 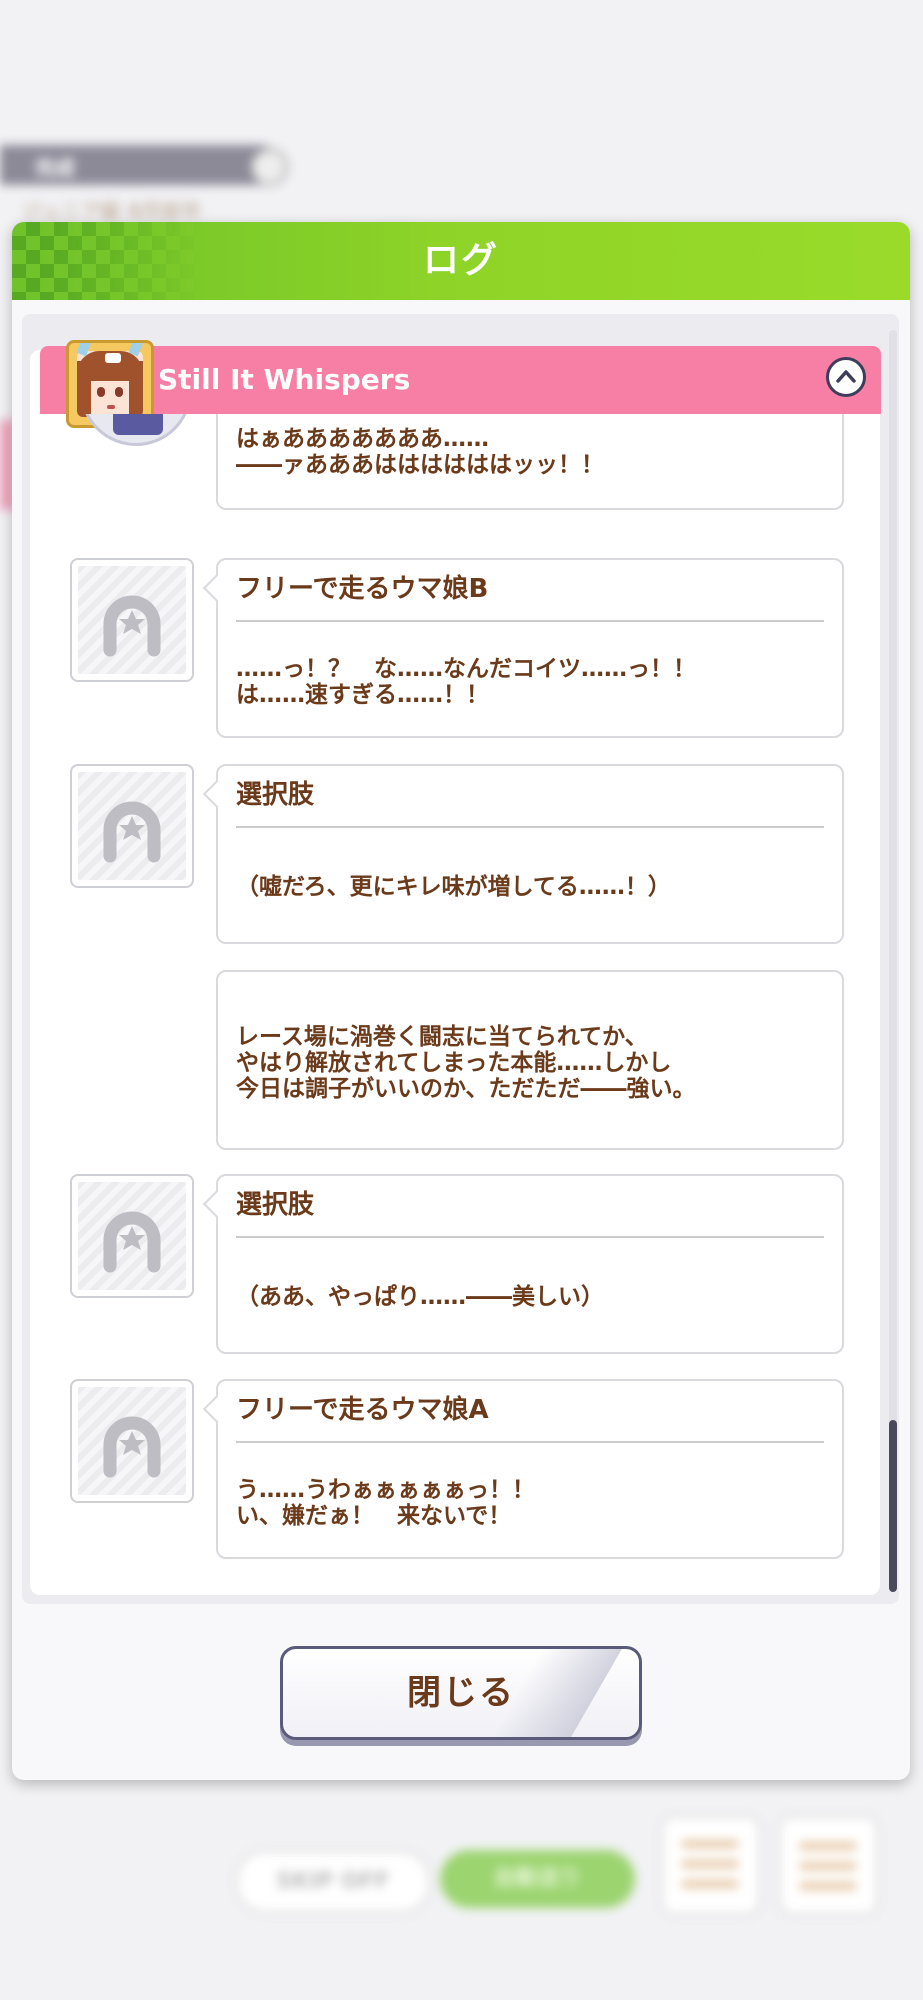 What do you see at coordinates (523, 1469) in the screenshot?
I see `log-entry: フリーで走るウマ娘A う……うわぁぁぁぁぁっ！！ い、嫌だぁ！ 来ないで！` at bounding box center [523, 1469].